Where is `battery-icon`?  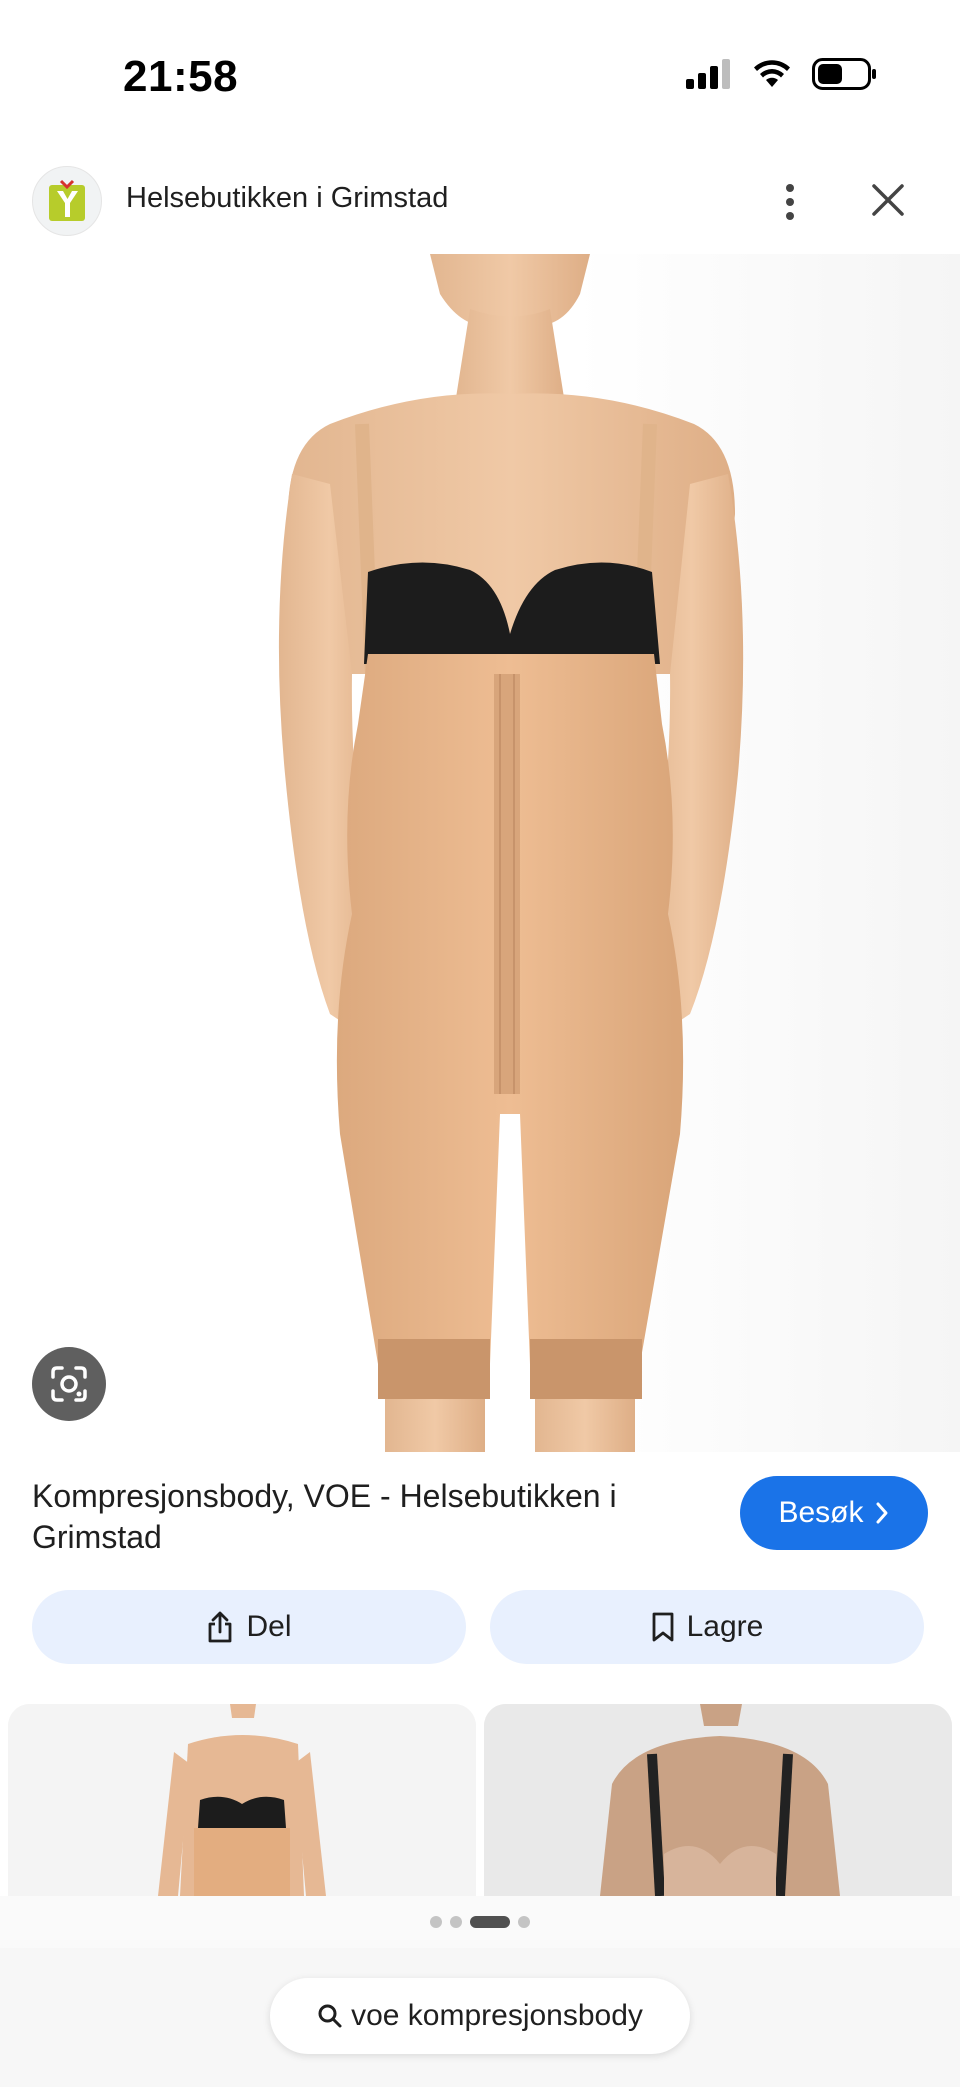
battery-icon is located at coordinates (844, 74).